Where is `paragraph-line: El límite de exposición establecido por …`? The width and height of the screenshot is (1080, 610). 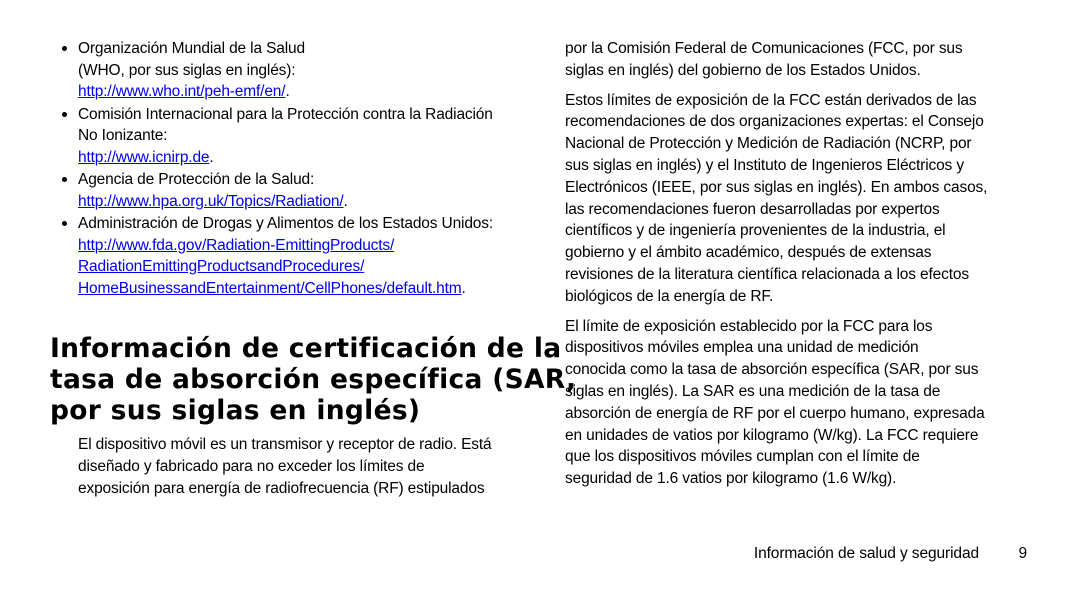 paragraph-line: El límite de exposición establecido por … is located at coordinates (749, 326).